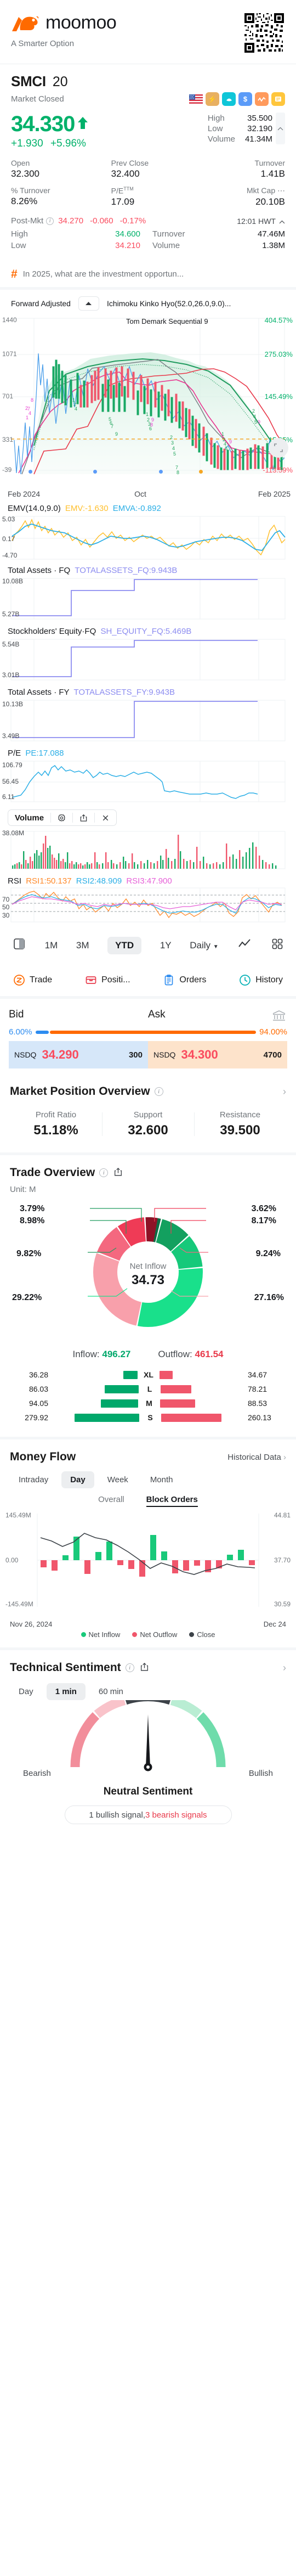  Describe the element at coordinates (26, 1691) in the screenshot. I see `ts-tab-day: Day` at that location.